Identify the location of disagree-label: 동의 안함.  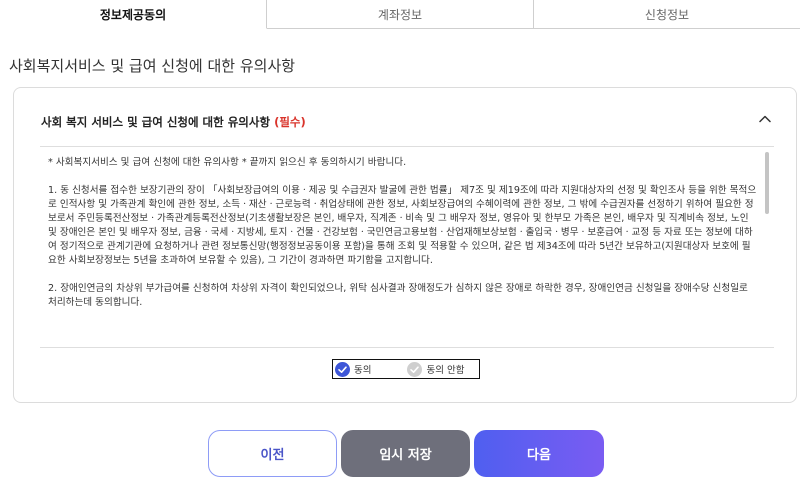
(445, 370).